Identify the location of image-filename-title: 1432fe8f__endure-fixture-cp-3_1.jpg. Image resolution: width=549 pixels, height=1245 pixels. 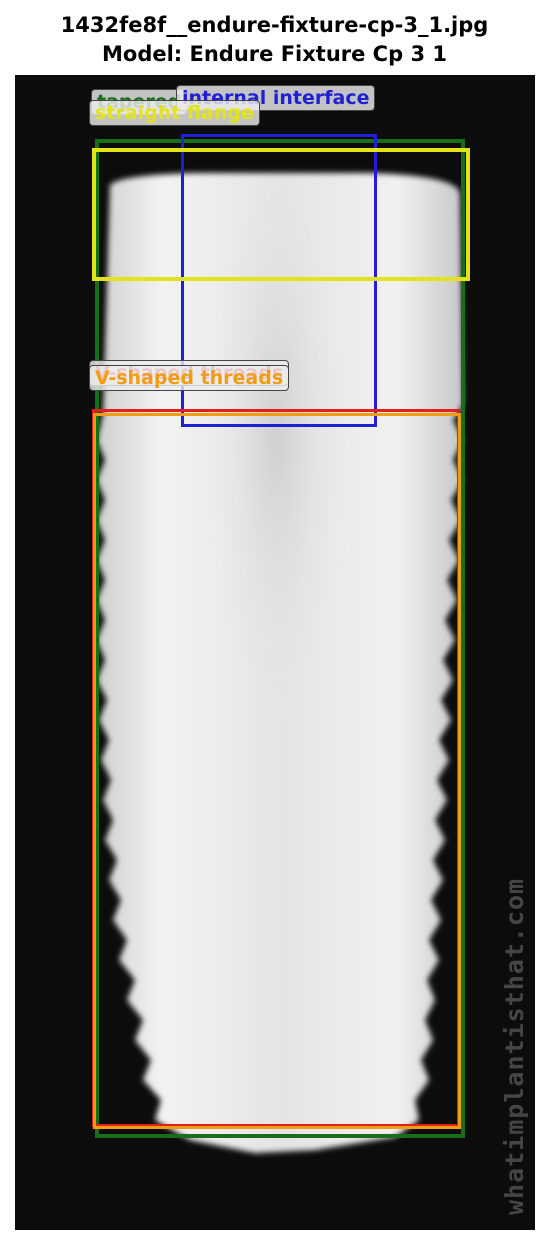
(274, 25).